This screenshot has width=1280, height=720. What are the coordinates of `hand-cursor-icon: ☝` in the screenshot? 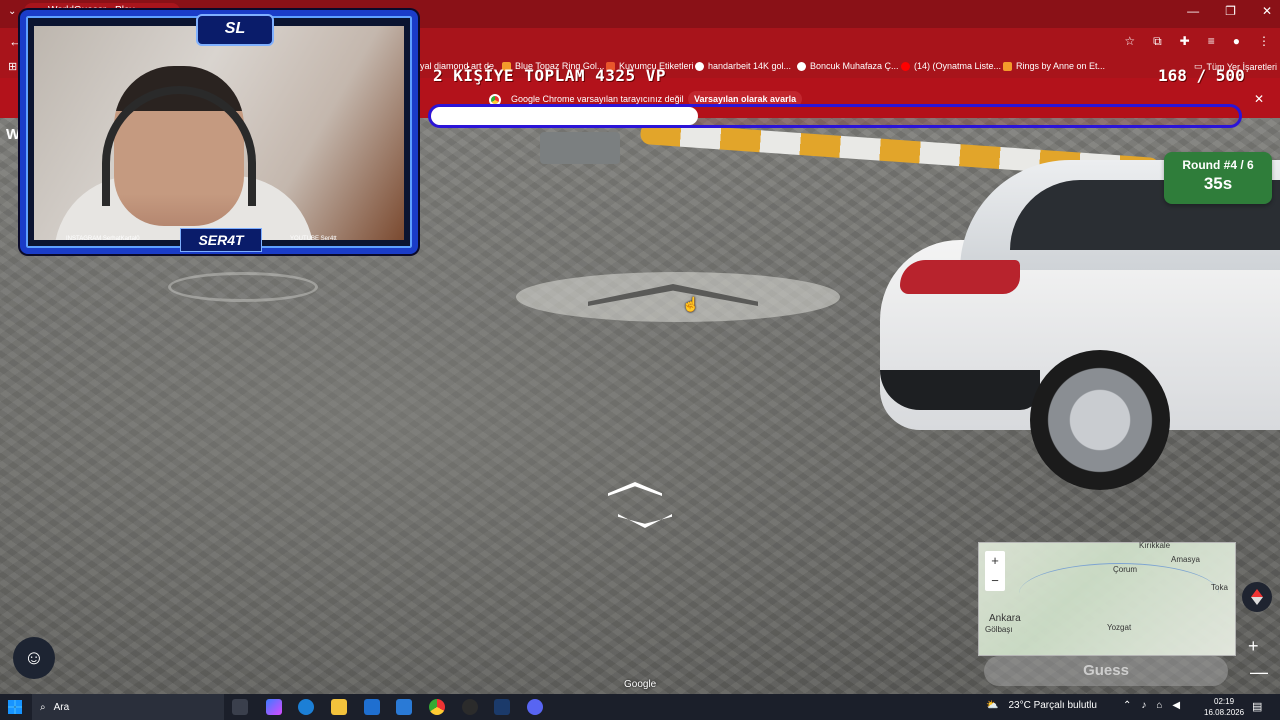 It's located at (691, 304).